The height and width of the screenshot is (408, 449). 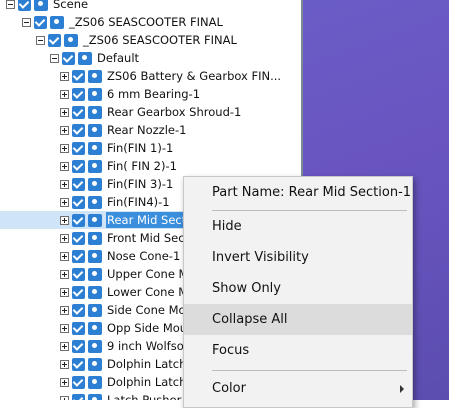 I want to click on tree-row-label: 6 mm Bearing-1, so click(x=154, y=94).